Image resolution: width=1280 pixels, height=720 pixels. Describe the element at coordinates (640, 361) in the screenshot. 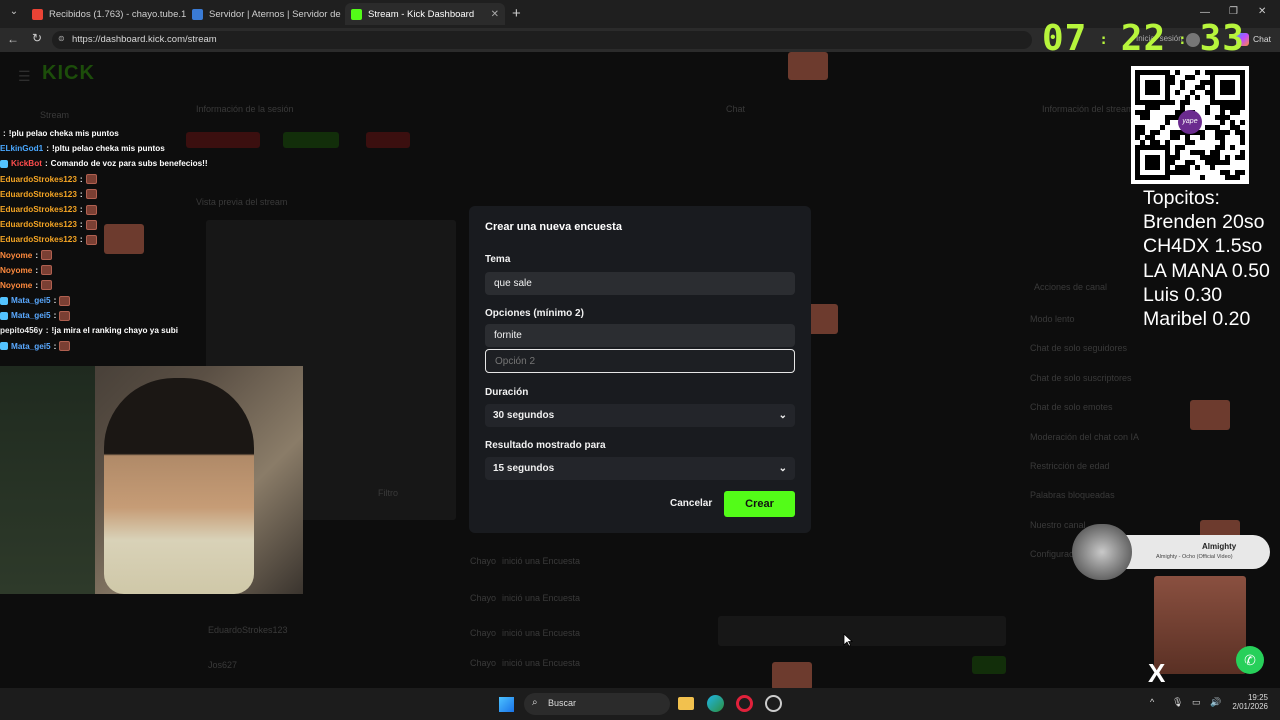

I see `option-2-input` at that location.